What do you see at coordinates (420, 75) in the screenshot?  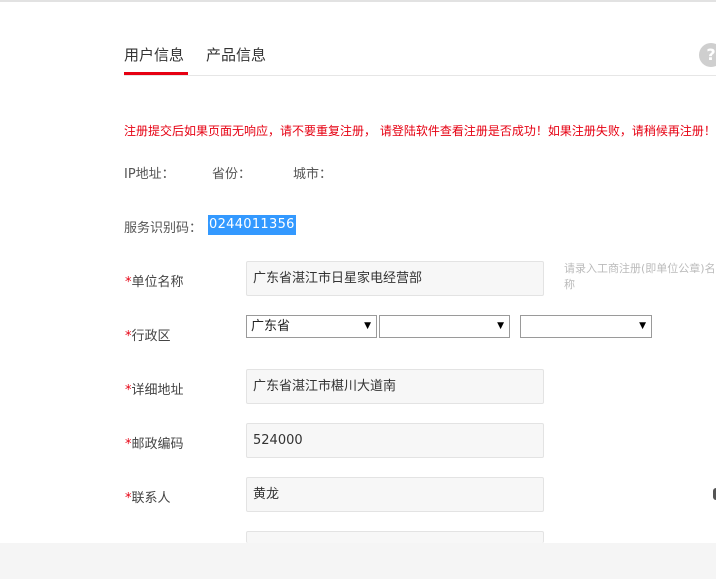 I see `tab-divider` at bounding box center [420, 75].